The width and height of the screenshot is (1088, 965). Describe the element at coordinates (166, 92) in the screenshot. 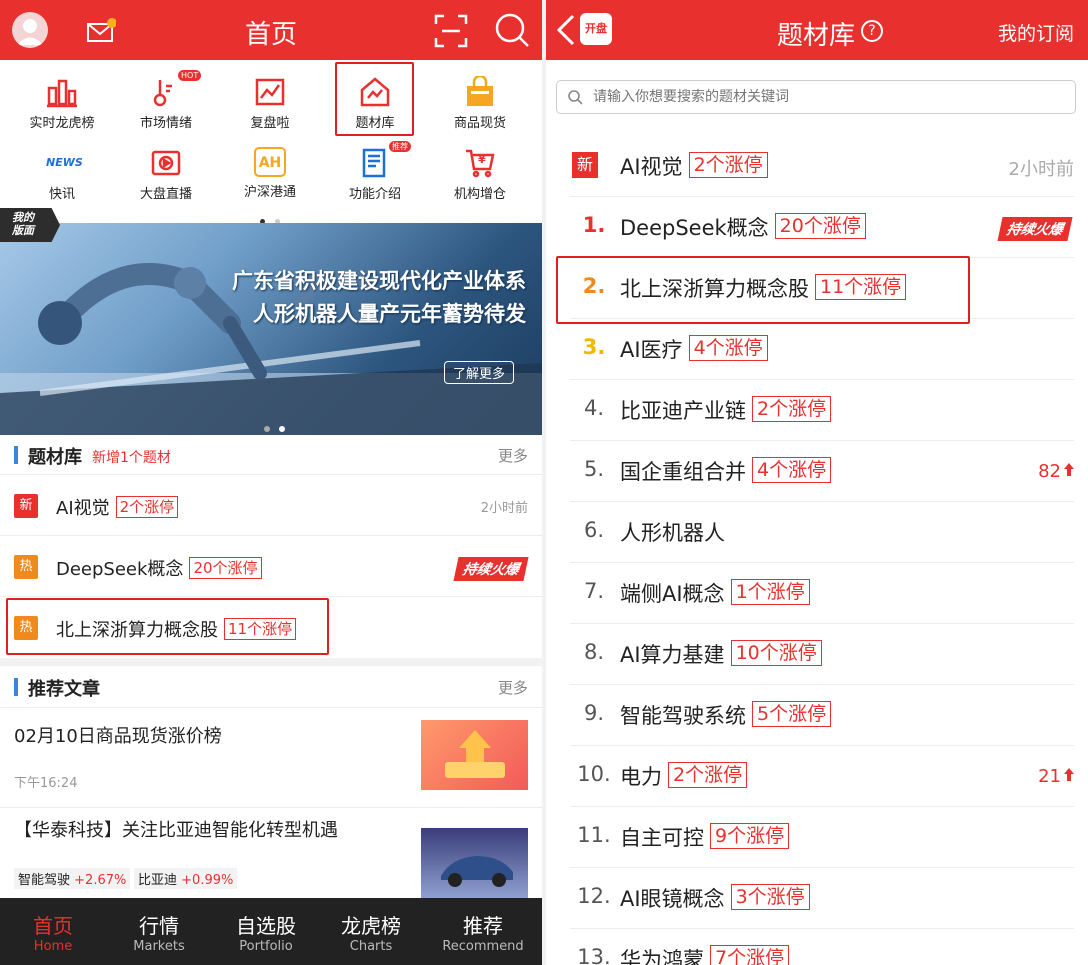

I see `thermometer-icon` at that location.